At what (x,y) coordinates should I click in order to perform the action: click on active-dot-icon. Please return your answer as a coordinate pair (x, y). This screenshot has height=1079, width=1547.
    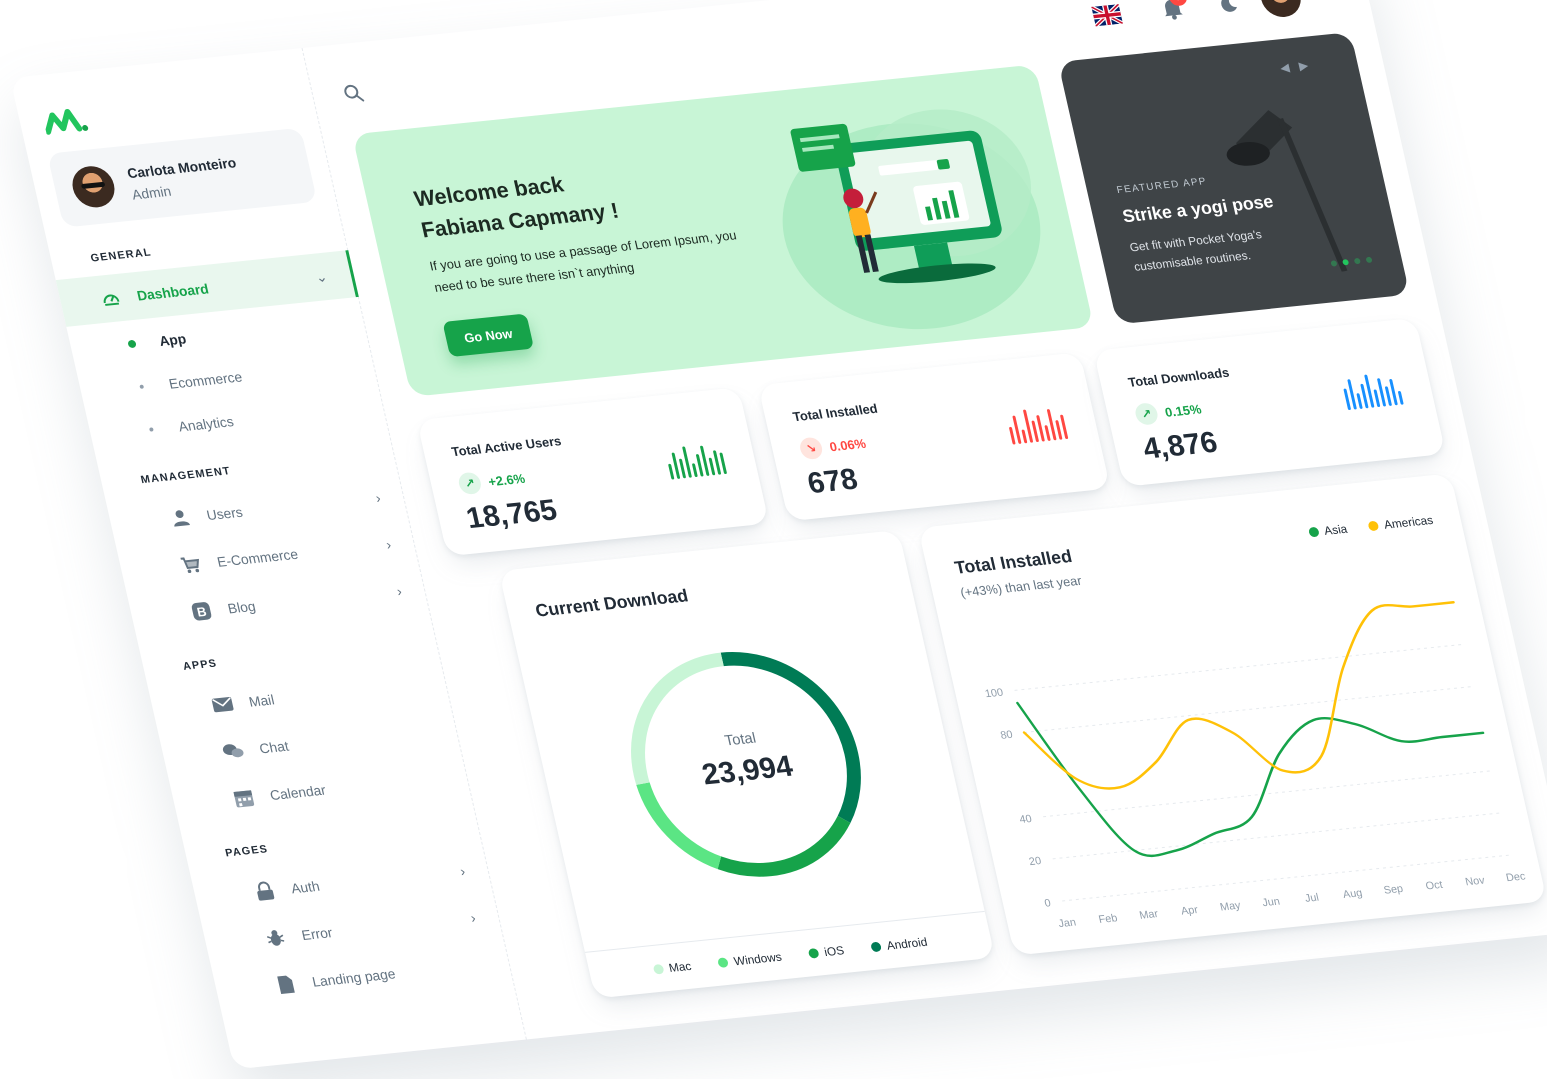
    Looking at the image, I should click on (132, 344).